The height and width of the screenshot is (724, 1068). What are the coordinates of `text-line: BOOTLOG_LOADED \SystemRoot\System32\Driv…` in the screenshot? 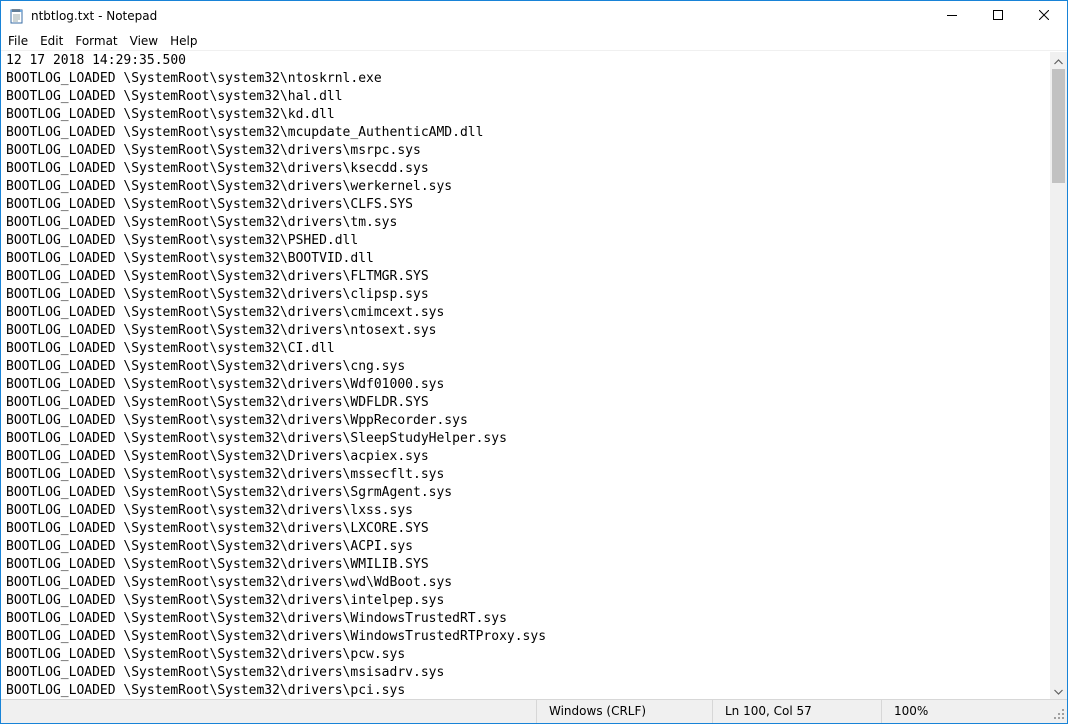 It's located at (276, 457).